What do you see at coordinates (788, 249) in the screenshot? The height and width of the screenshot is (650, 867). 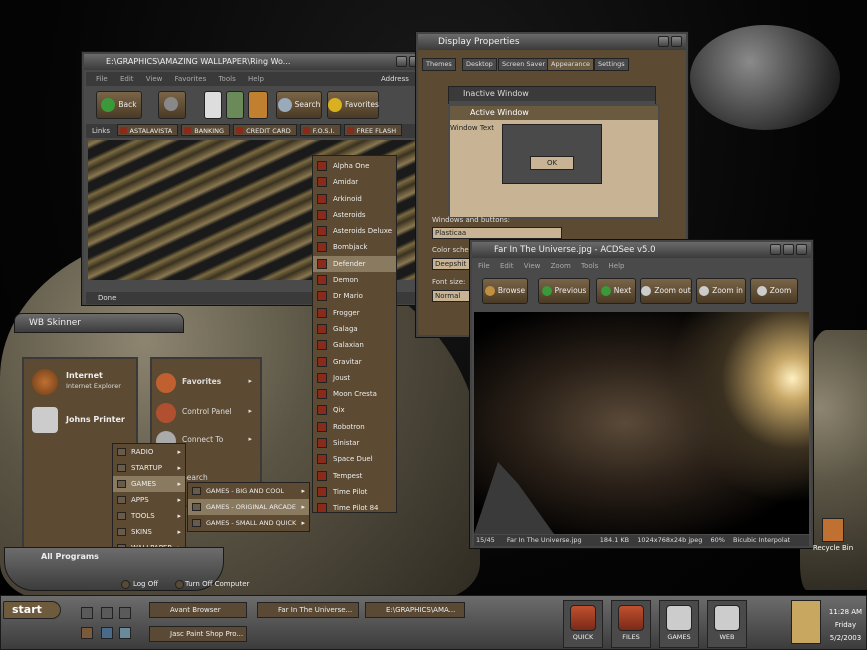 I see `acdsee-maximize-button` at bounding box center [788, 249].